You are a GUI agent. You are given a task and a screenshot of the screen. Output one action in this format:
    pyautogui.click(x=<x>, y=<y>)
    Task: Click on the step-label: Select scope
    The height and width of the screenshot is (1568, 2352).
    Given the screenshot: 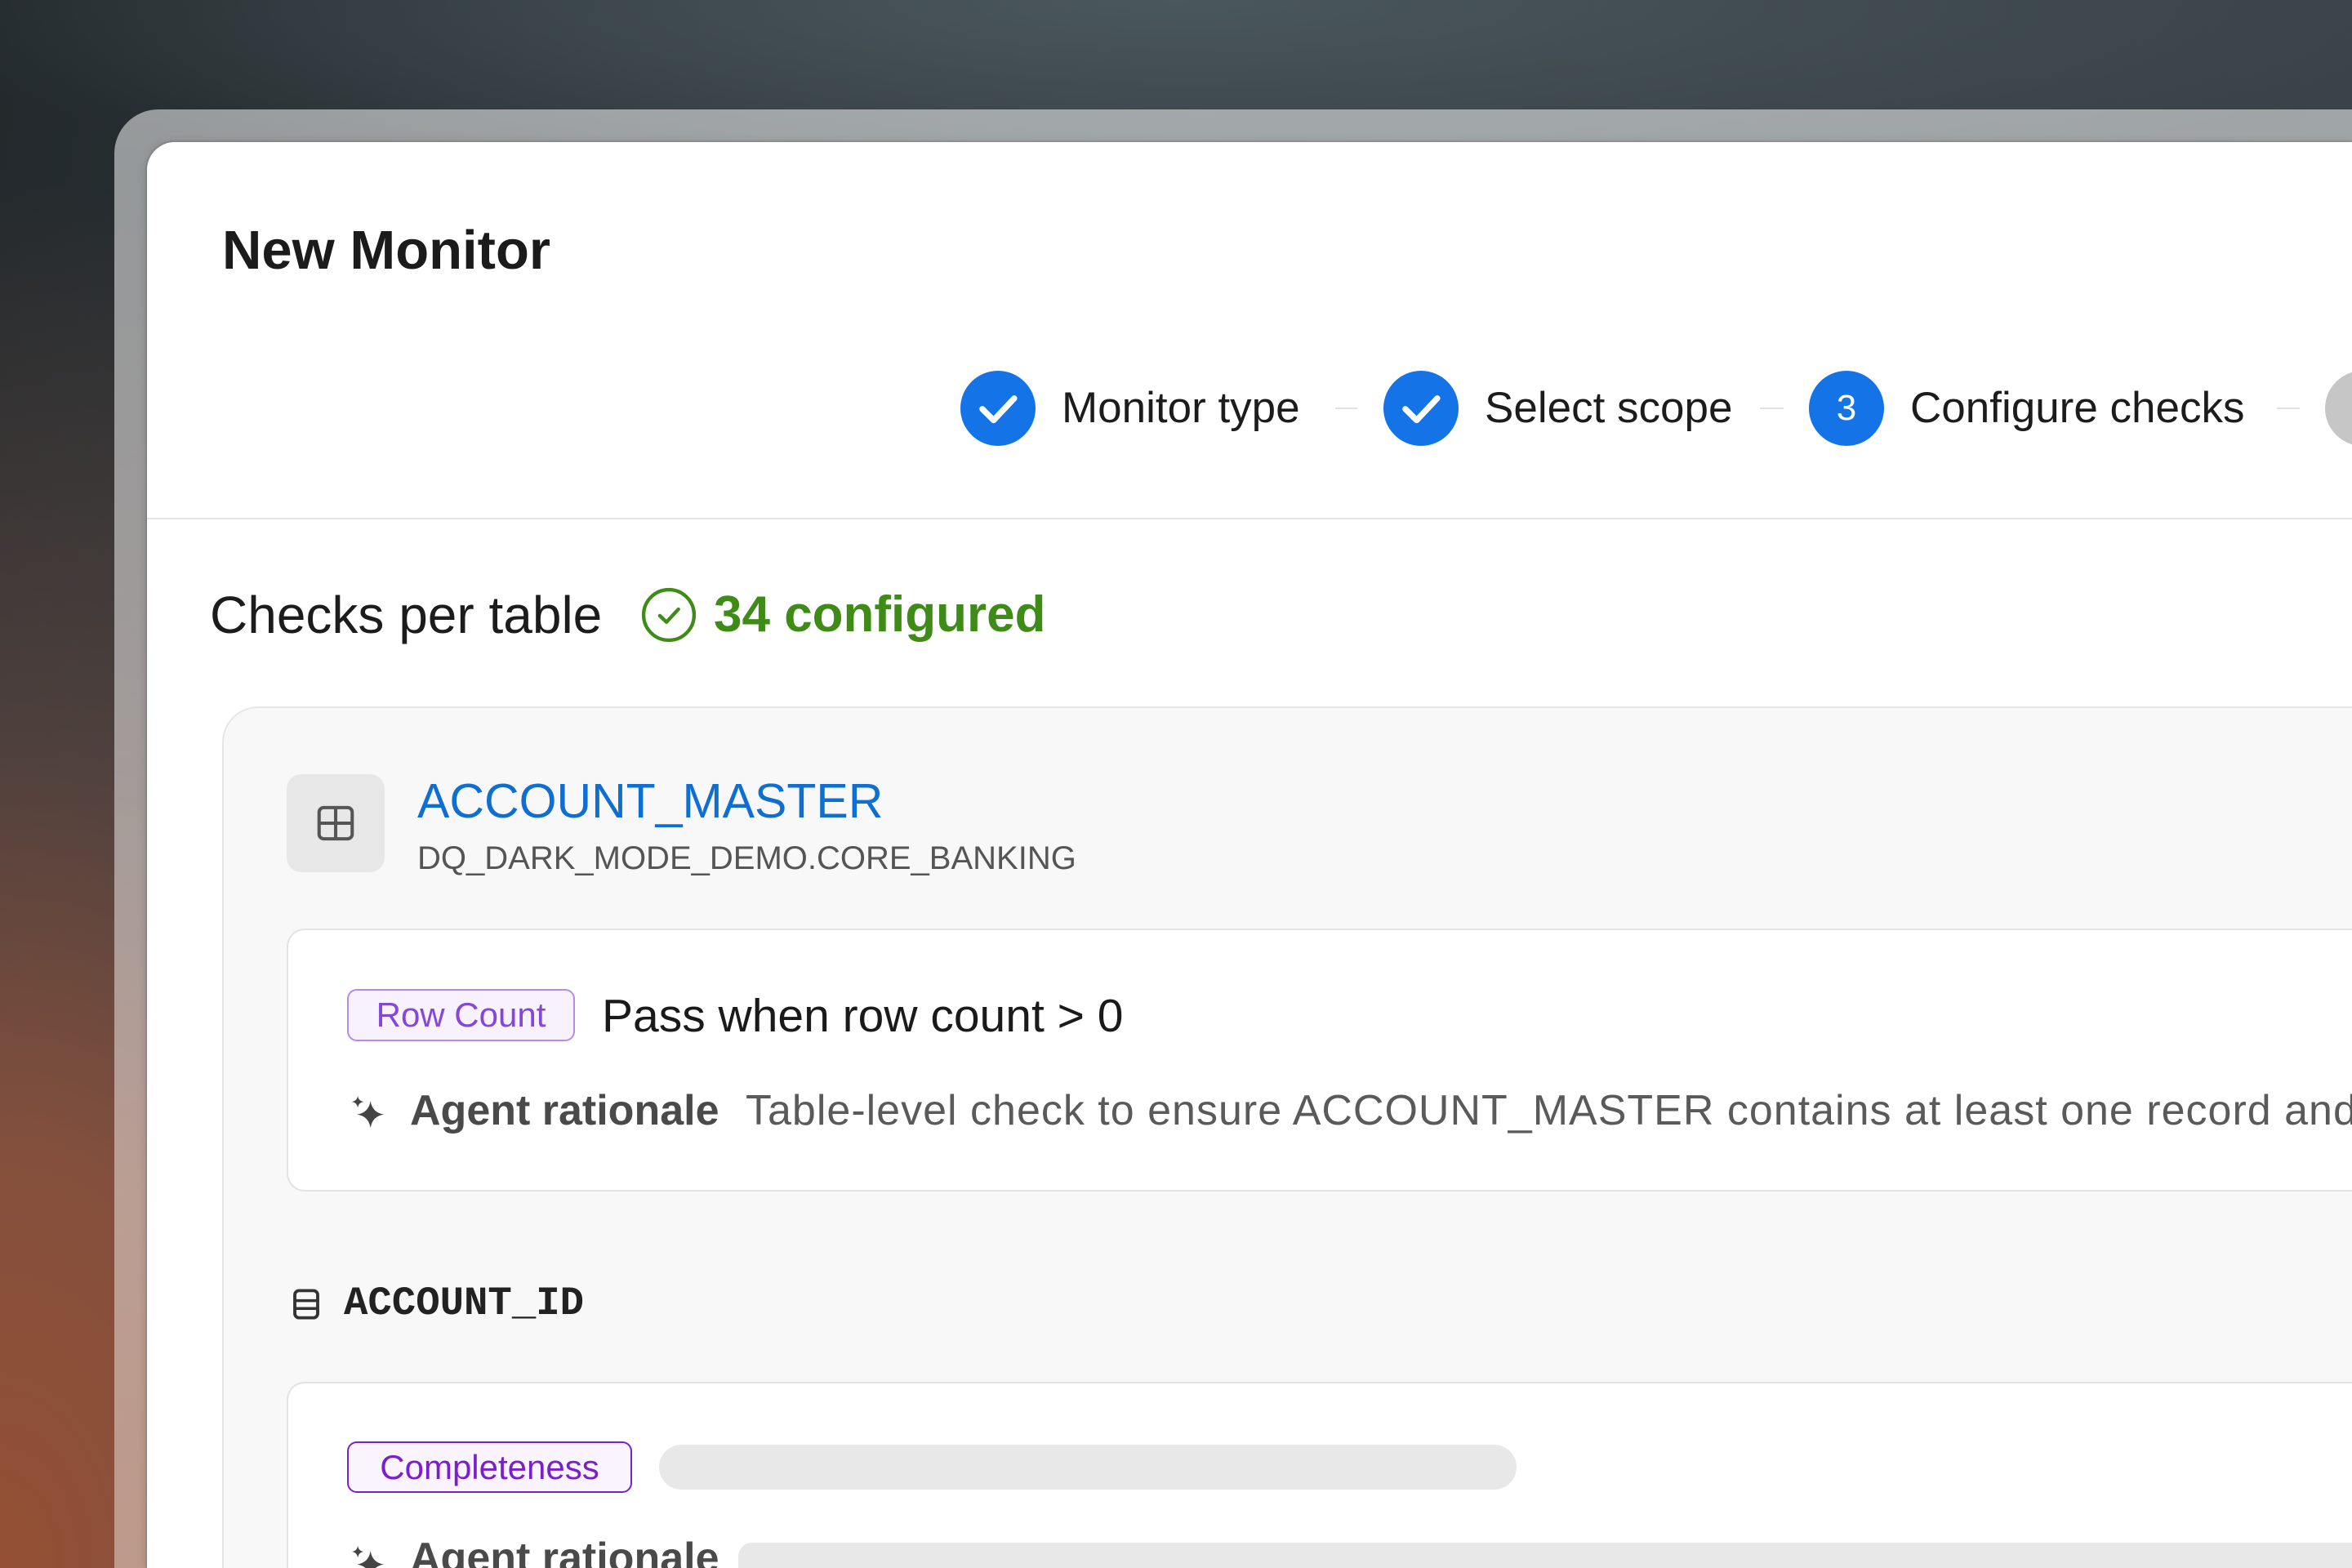 What is the action you would take?
    pyautogui.click(x=1609, y=408)
    